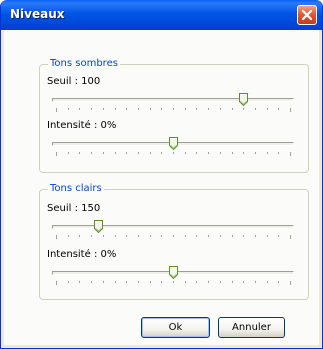  I want to click on cancel-button: Annuler, so click(251, 327).